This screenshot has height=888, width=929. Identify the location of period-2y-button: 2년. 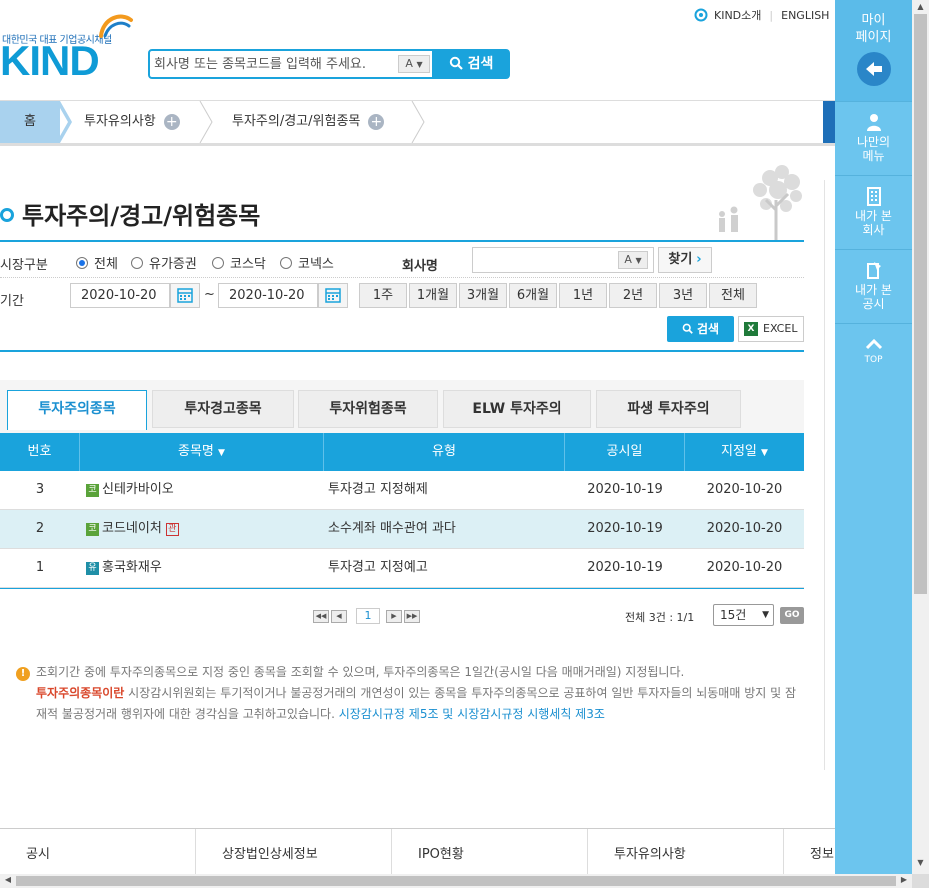
(633, 295).